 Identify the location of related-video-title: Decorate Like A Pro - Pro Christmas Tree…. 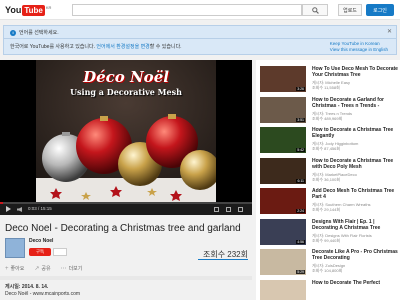
(355, 255).